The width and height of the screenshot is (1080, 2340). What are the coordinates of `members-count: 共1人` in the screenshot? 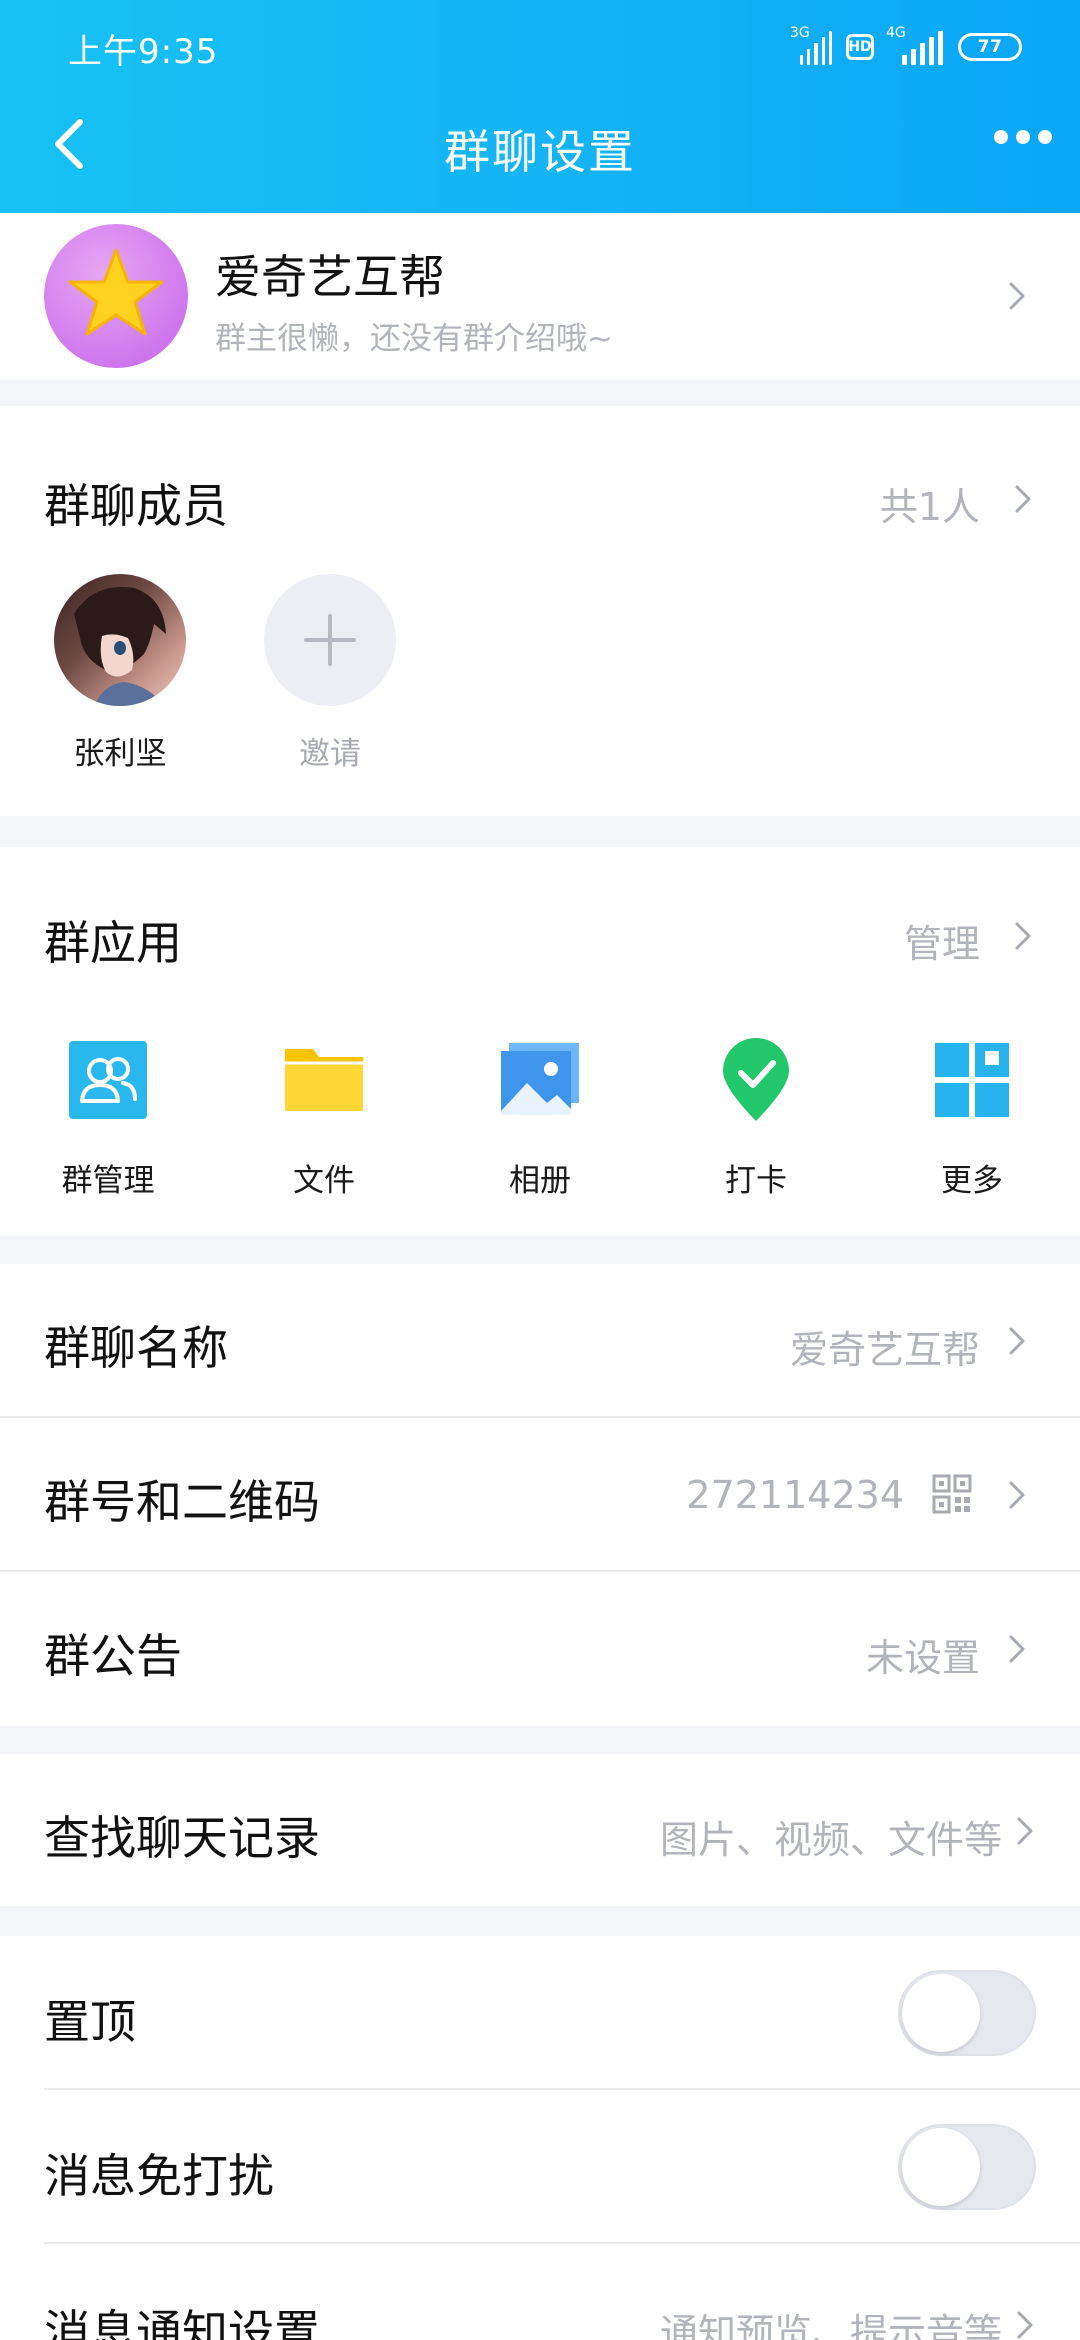 It's located at (929, 507).